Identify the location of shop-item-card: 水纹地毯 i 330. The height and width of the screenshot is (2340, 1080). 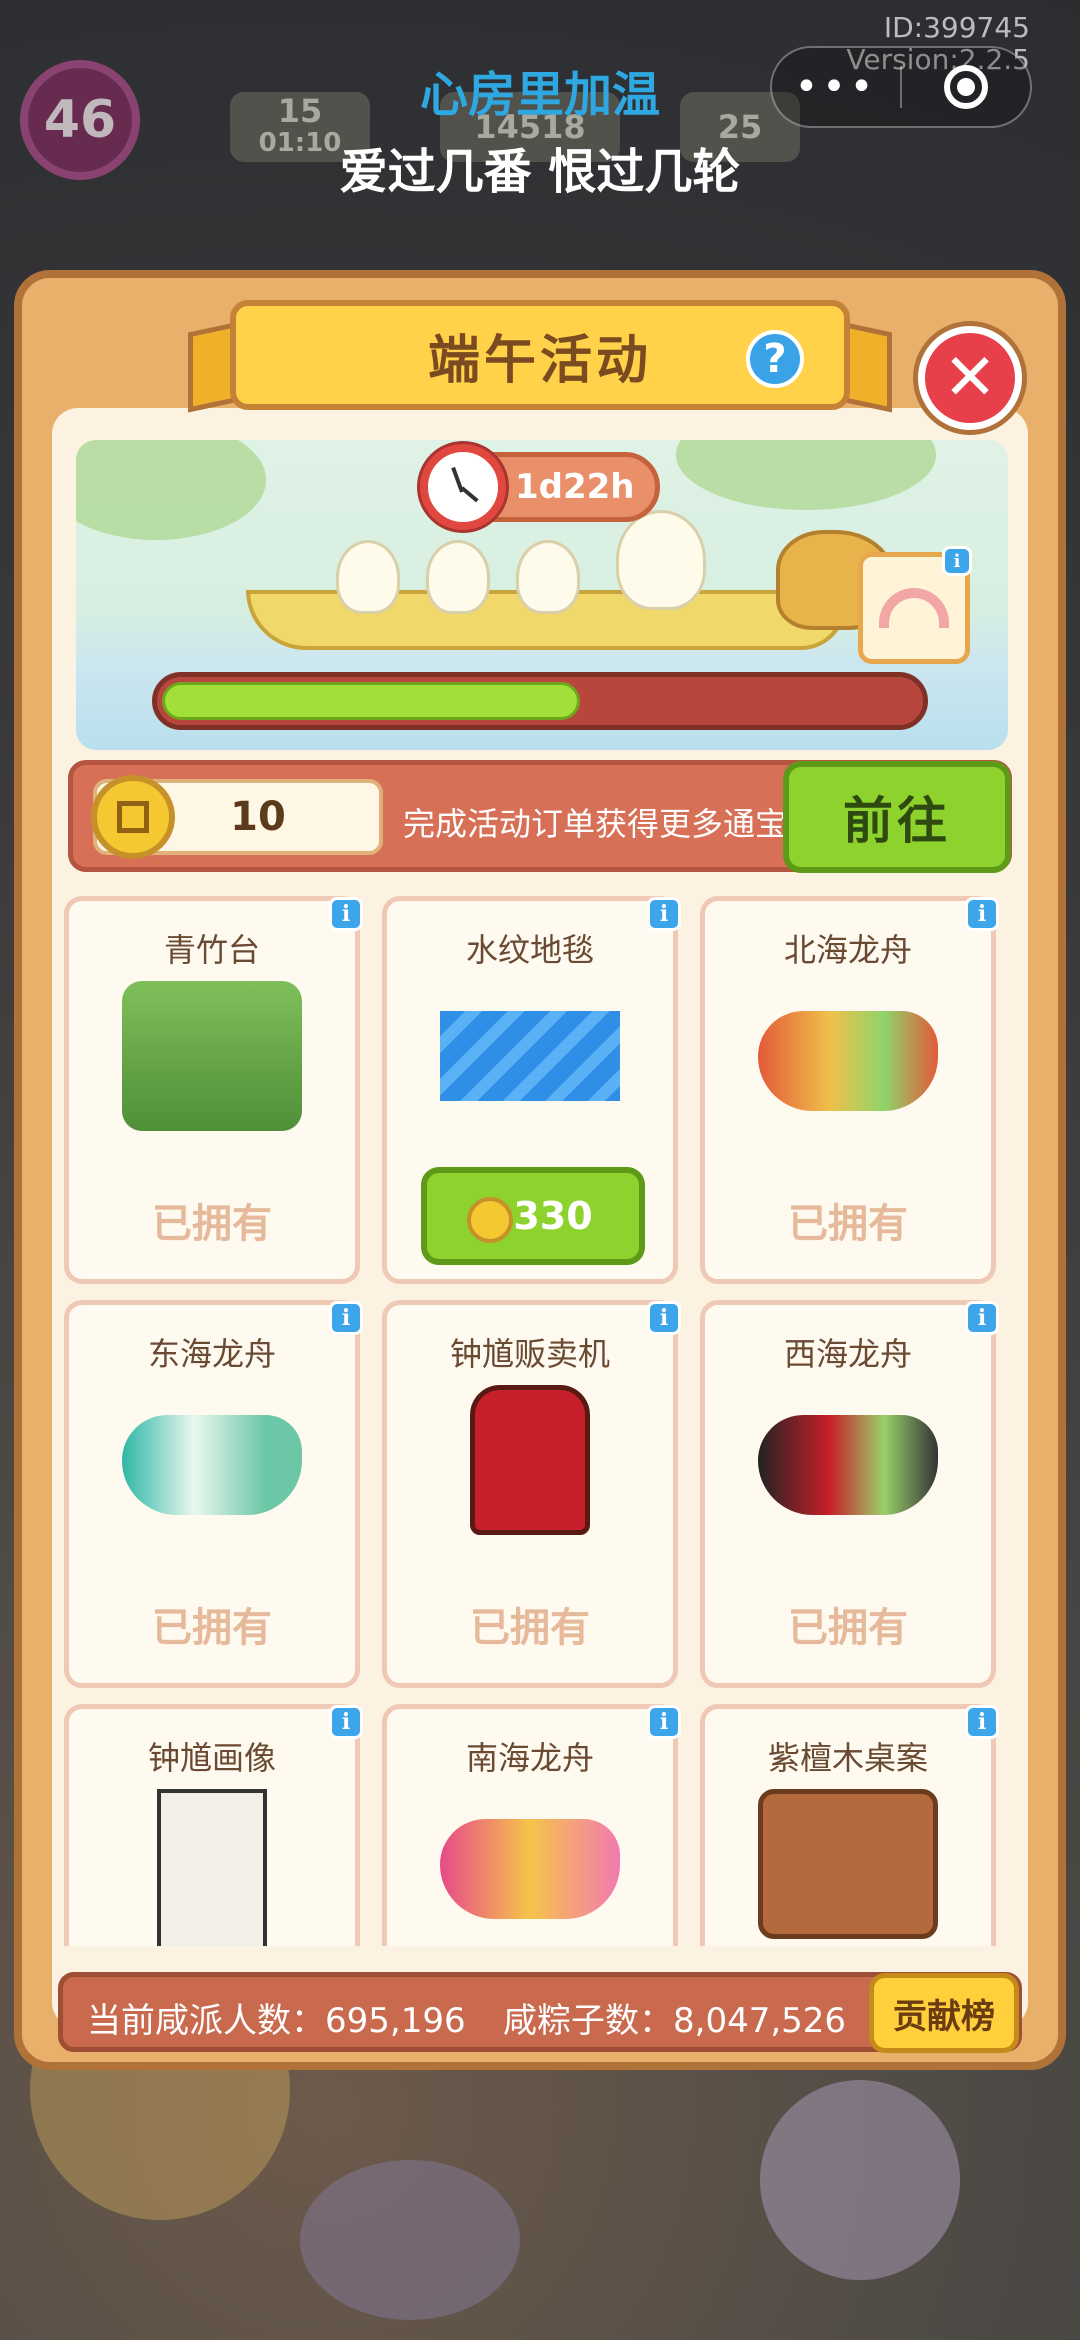
(531, 1090).